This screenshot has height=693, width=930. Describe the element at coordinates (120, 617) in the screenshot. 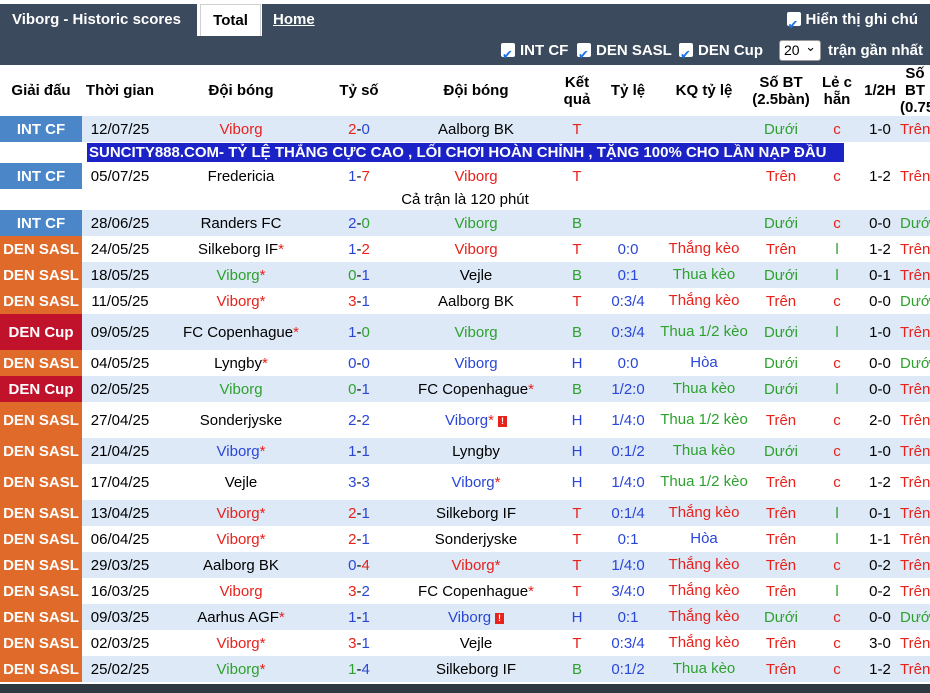

I see `match-date: 09/03/25` at that location.